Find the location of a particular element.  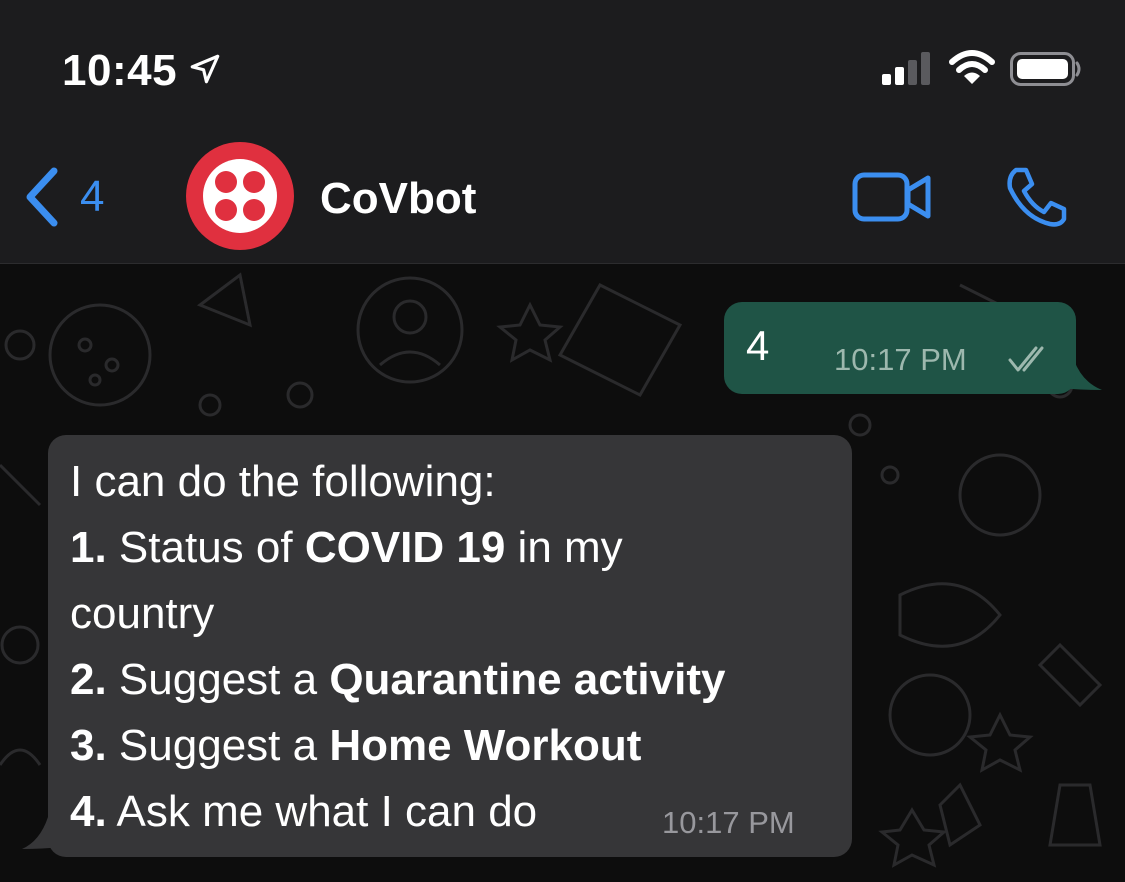

bold-text-segment: 4. is located at coordinates (88, 811).